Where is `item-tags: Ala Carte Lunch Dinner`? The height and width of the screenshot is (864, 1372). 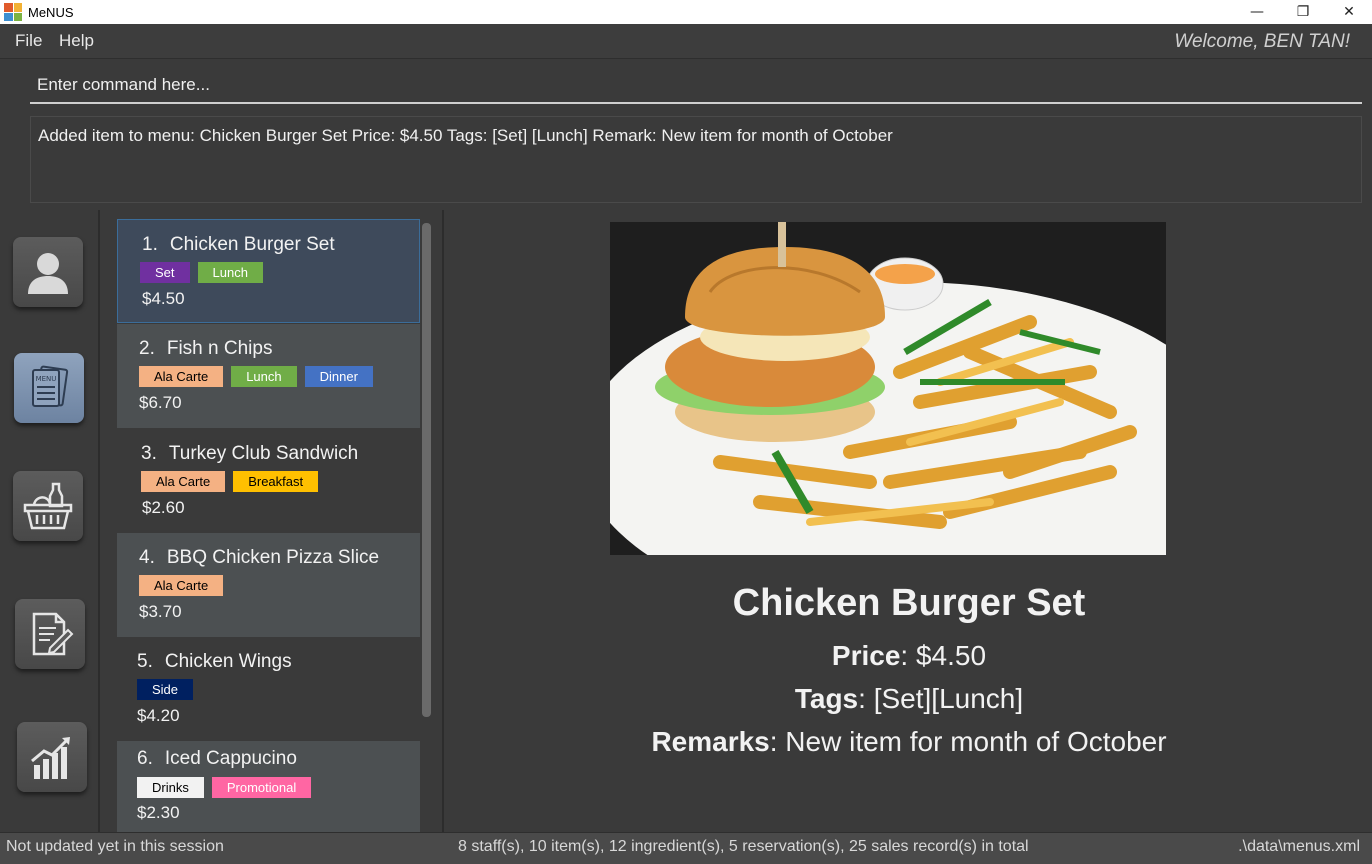
item-tags: Ala Carte Lunch Dinner is located at coordinates (256, 376).